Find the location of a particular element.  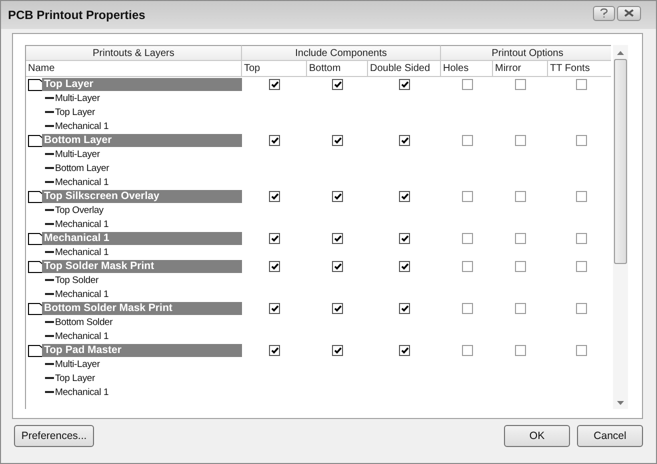

scroll-down-icon is located at coordinates (620, 403).